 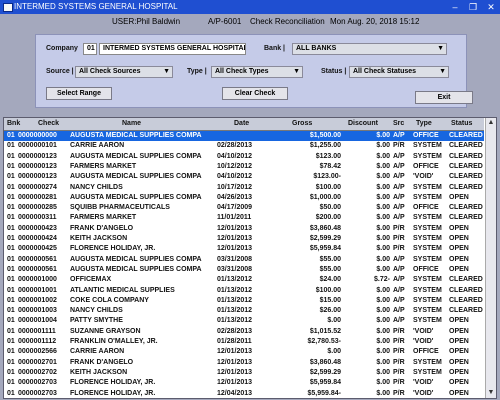 I want to click on clear-check-button: Clear Check, so click(x=255, y=93).